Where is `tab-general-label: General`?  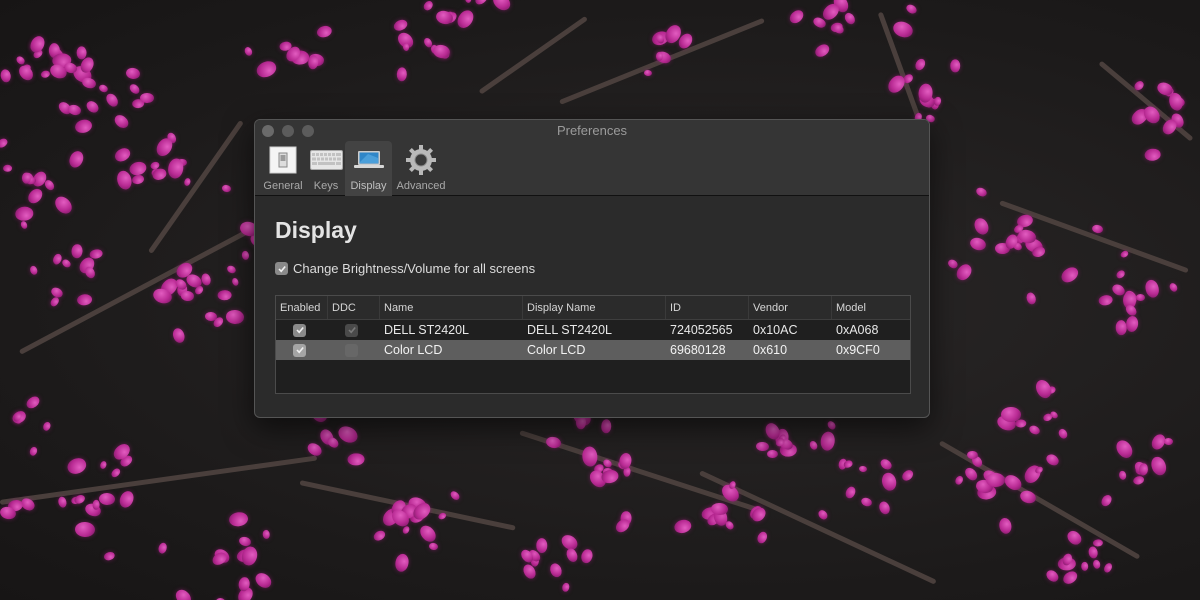 tab-general-label: General is located at coordinates (283, 186).